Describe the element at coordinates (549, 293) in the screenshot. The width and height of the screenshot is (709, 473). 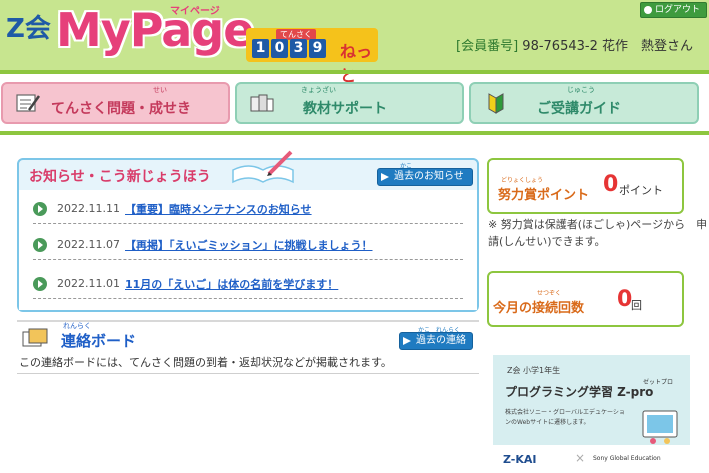
I see `monthly-logins-ruby: せつぞく` at that location.